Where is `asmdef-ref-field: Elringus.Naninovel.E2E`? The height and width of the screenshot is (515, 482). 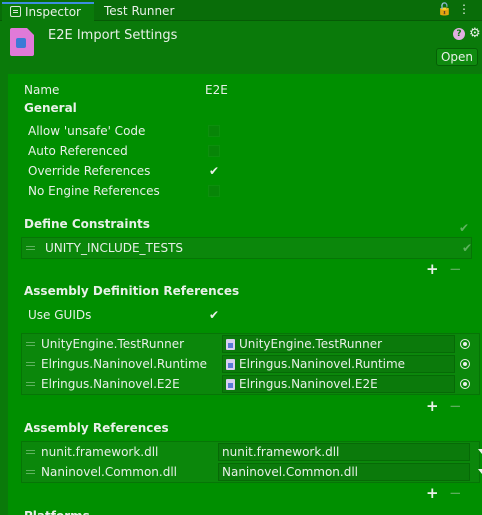
asmdef-ref-field: Elringus.Naninovel.E2E is located at coordinates (338, 384).